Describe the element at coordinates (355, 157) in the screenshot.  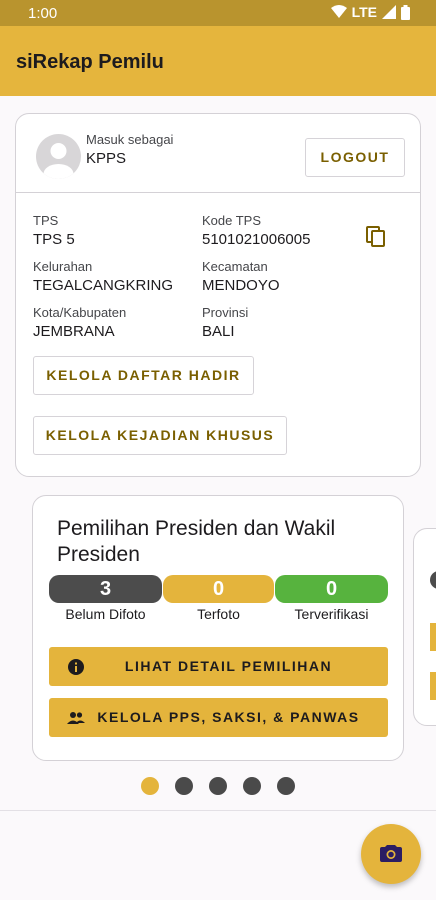
I see `logout-button: LOGOUT` at that location.